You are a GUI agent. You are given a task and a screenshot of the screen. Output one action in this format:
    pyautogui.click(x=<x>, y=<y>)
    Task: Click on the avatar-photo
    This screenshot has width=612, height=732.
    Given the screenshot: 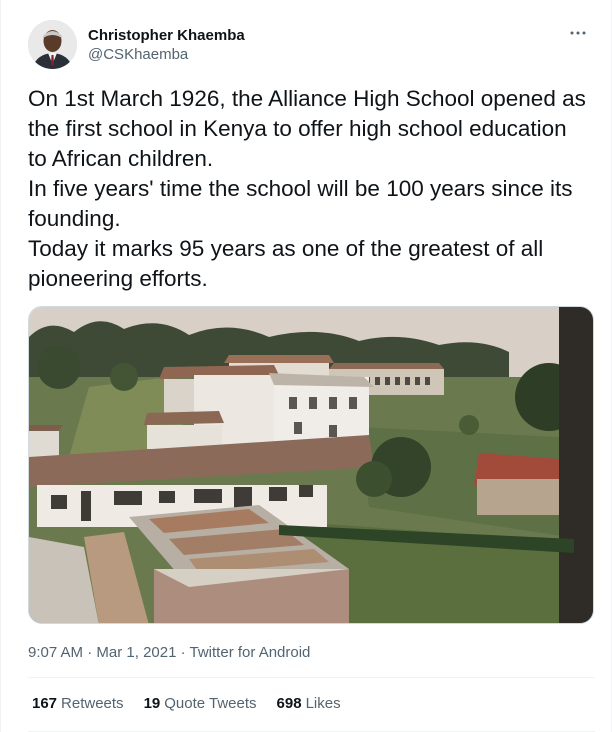 What is the action you would take?
    pyautogui.click(x=52, y=44)
    